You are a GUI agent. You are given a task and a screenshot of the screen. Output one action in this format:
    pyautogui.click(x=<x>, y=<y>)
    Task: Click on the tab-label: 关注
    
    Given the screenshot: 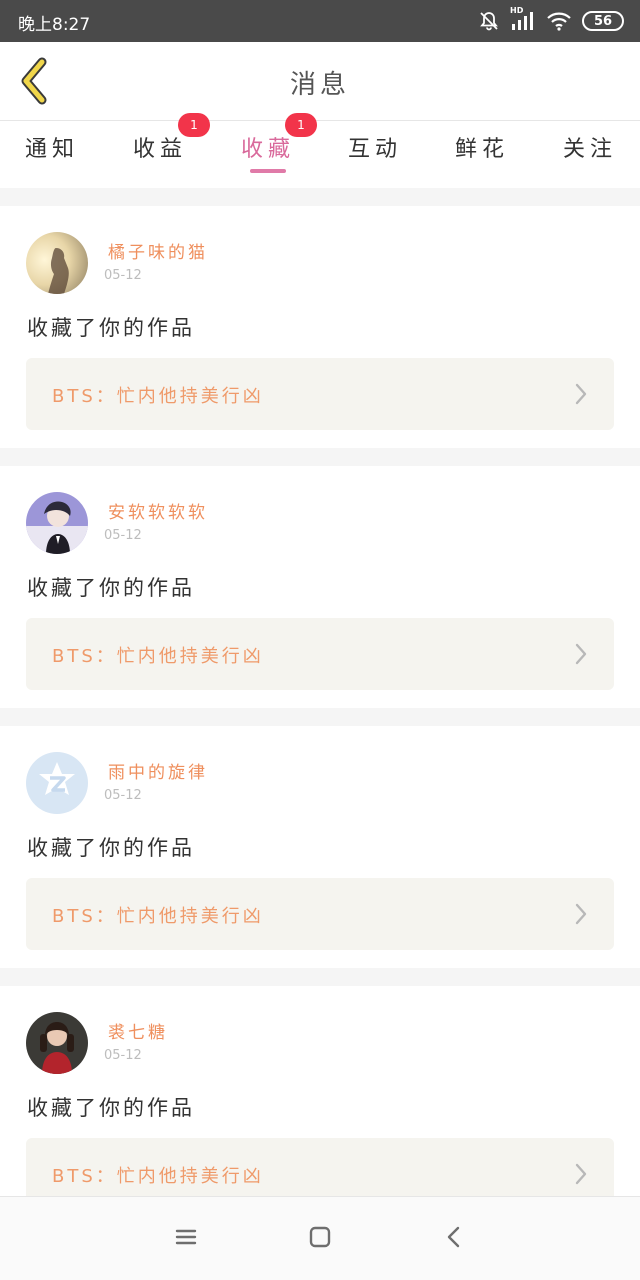 What is the action you would take?
    pyautogui.click(x=589, y=149)
    